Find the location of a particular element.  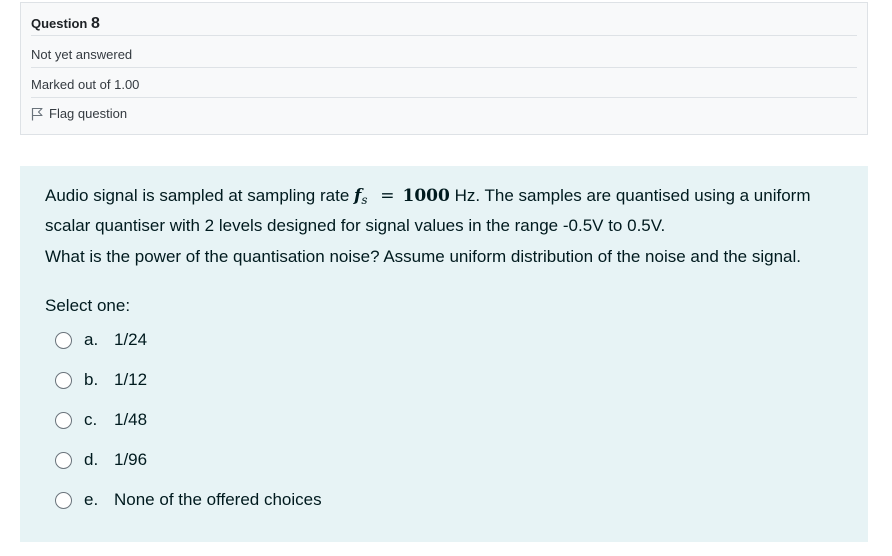

math-subscript: s is located at coordinates (364, 200).